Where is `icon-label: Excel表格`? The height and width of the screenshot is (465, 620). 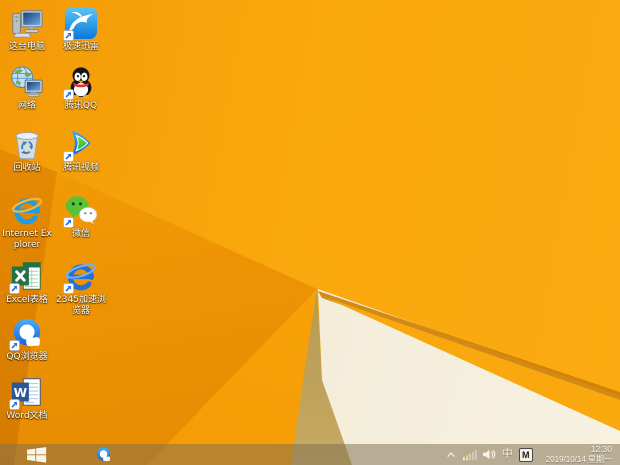 icon-label: Excel表格 is located at coordinates (27, 300).